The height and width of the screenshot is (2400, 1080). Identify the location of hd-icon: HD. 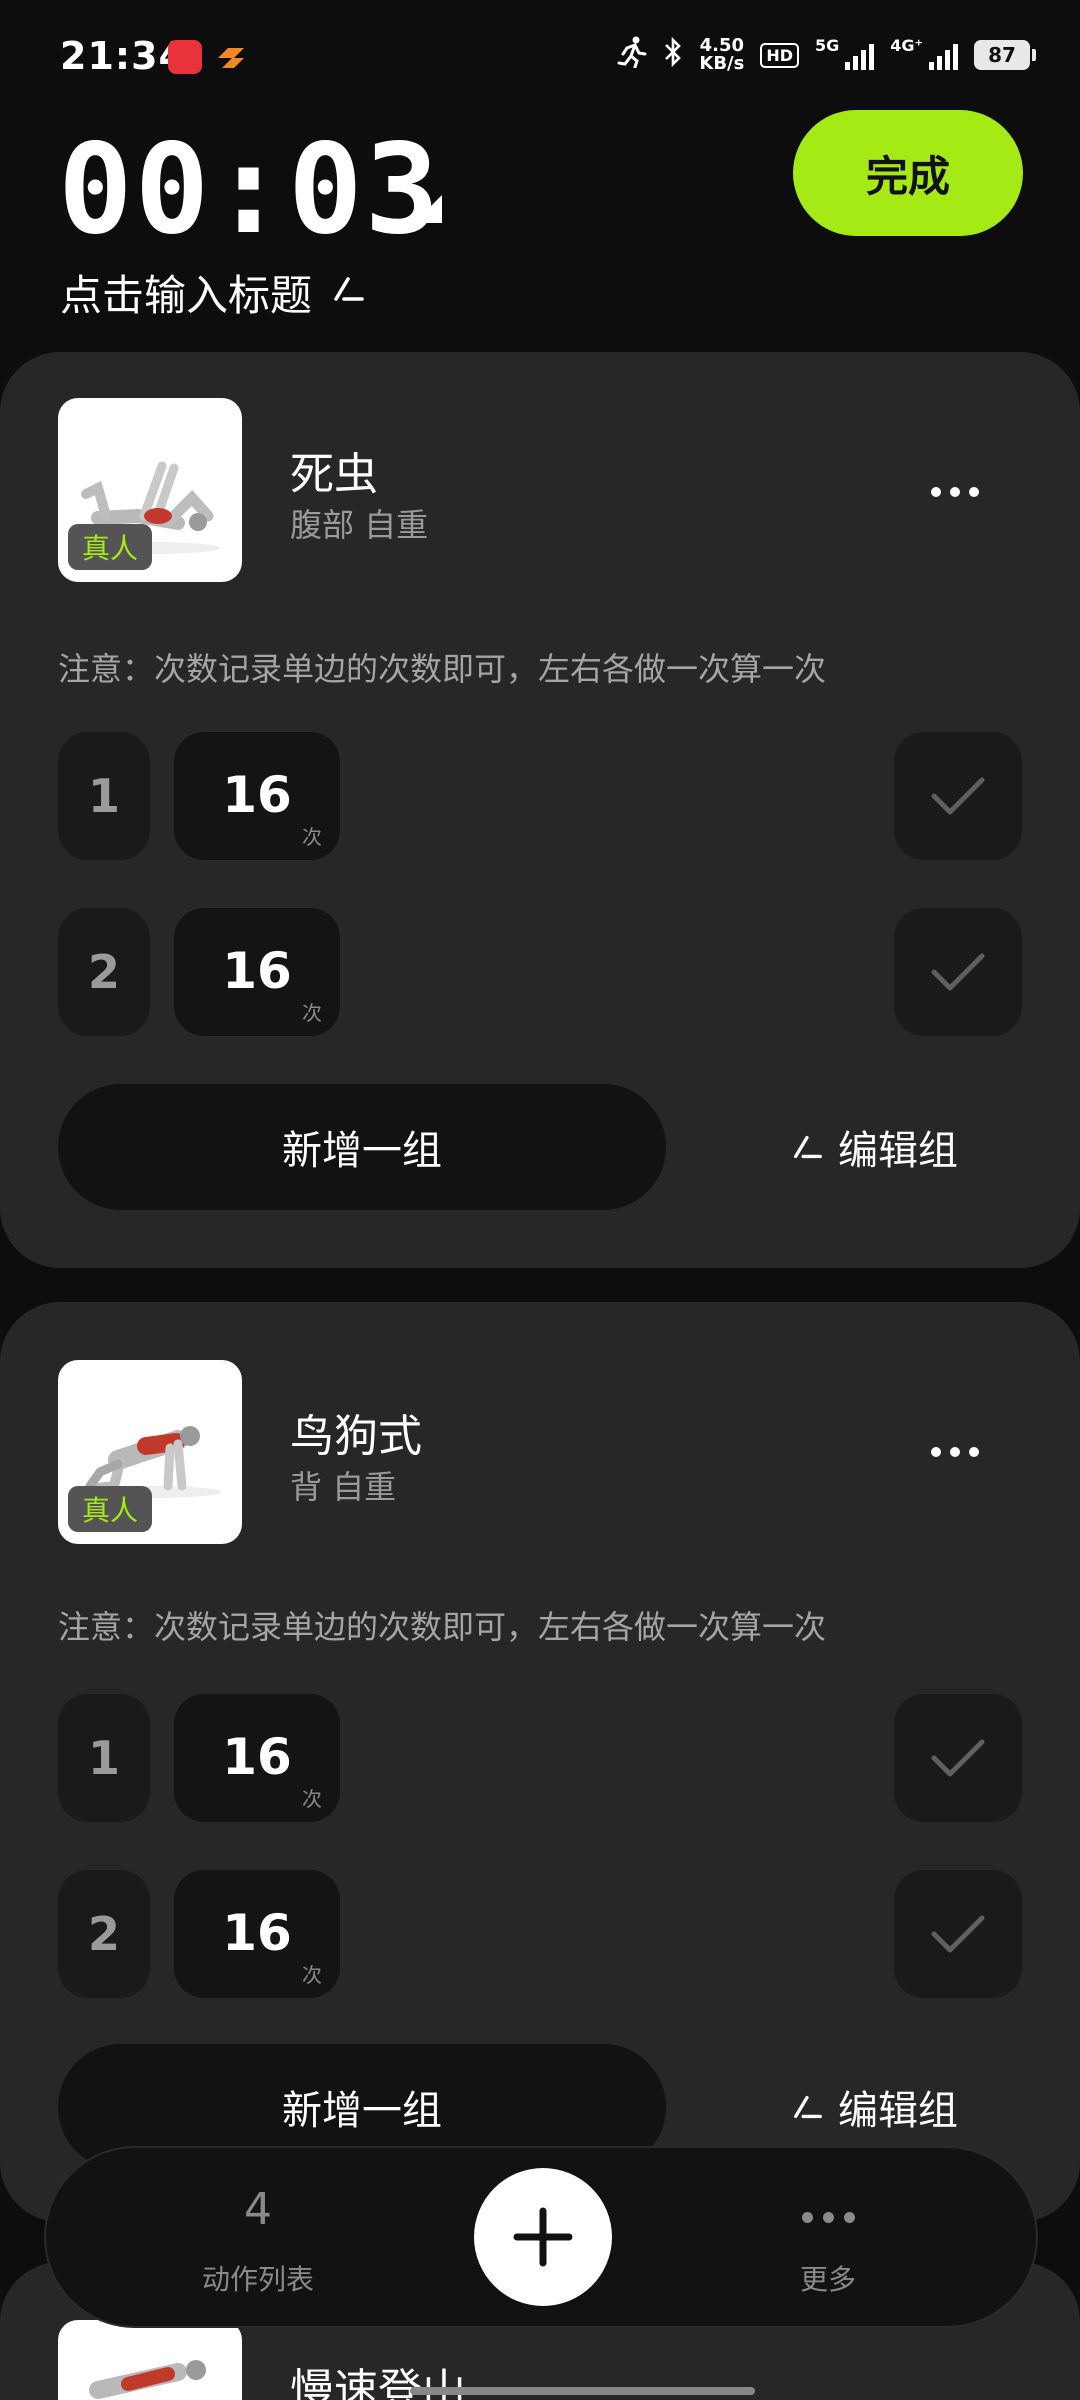
(780, 55).